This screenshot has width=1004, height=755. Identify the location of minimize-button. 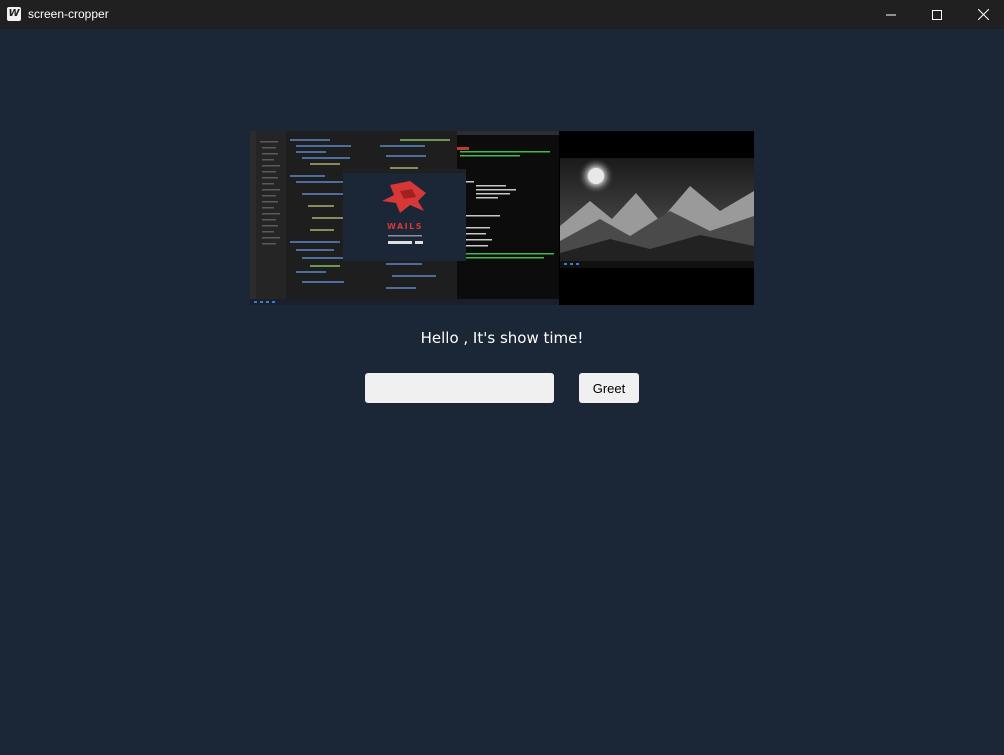
(891, 14).